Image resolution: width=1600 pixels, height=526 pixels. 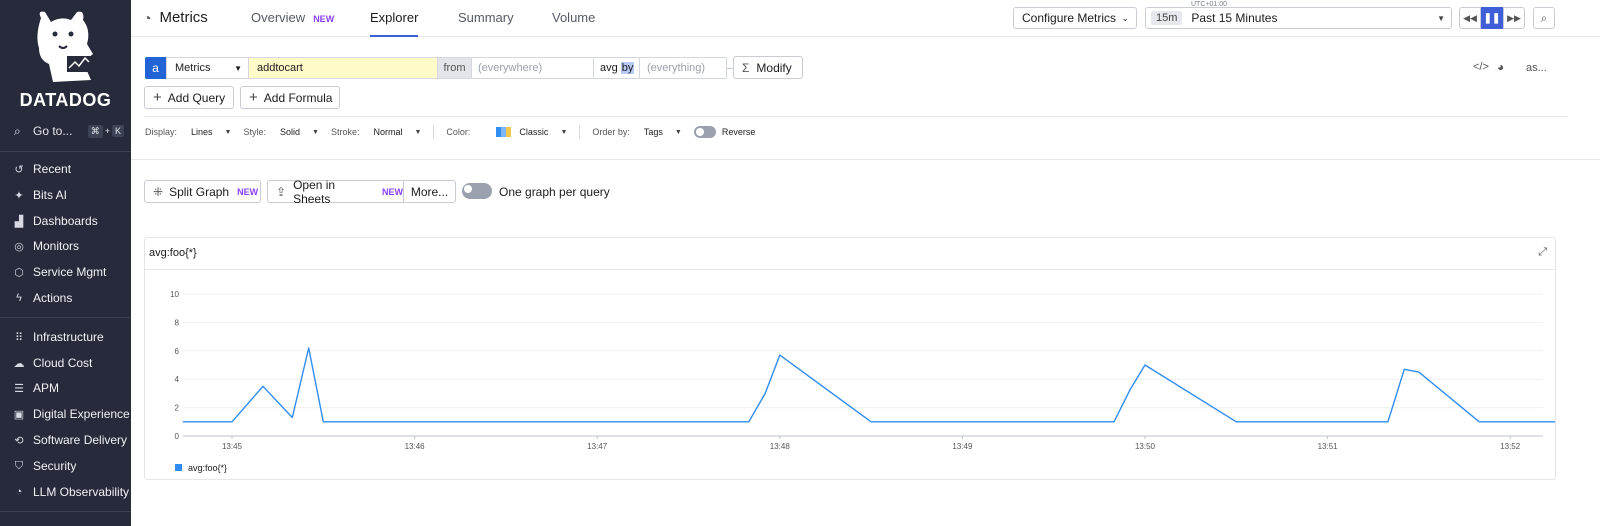 I want to click on style-select: Solid, so click(x=290, y=132).